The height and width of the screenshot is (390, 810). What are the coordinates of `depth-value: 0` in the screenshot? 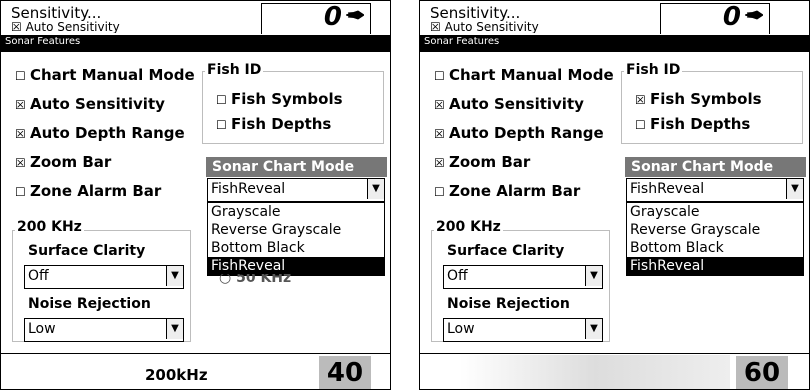 It's located at (731, 17).